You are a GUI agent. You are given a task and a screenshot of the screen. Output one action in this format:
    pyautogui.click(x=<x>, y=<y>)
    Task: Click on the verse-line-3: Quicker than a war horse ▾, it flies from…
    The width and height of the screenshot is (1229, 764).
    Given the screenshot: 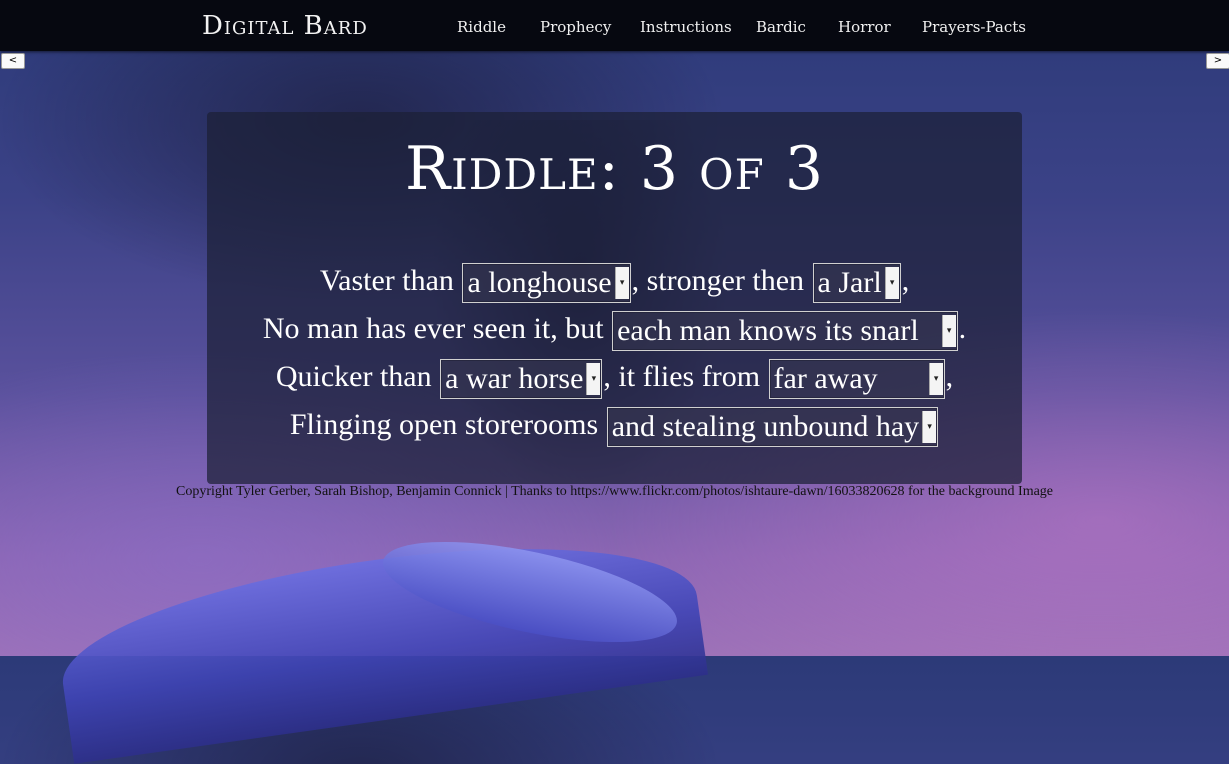 What is the action you would take?
    pyautogui.click(x=614, y=377)
    